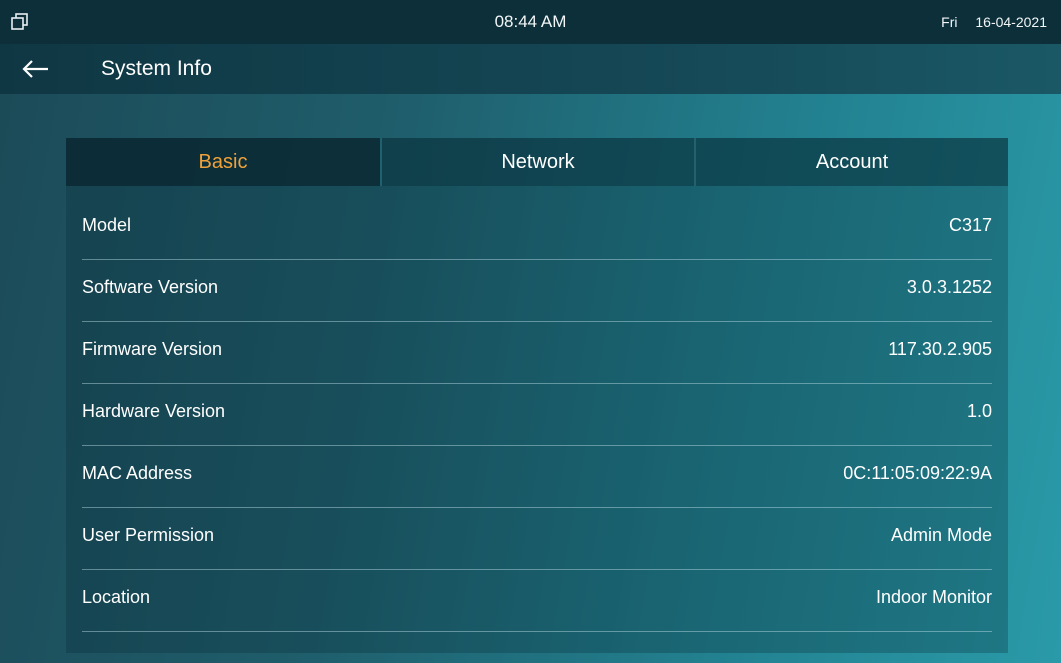  Describe the element at coordinates (530, 69) in the screenshot. I see `title-bar: System Info` at that location.